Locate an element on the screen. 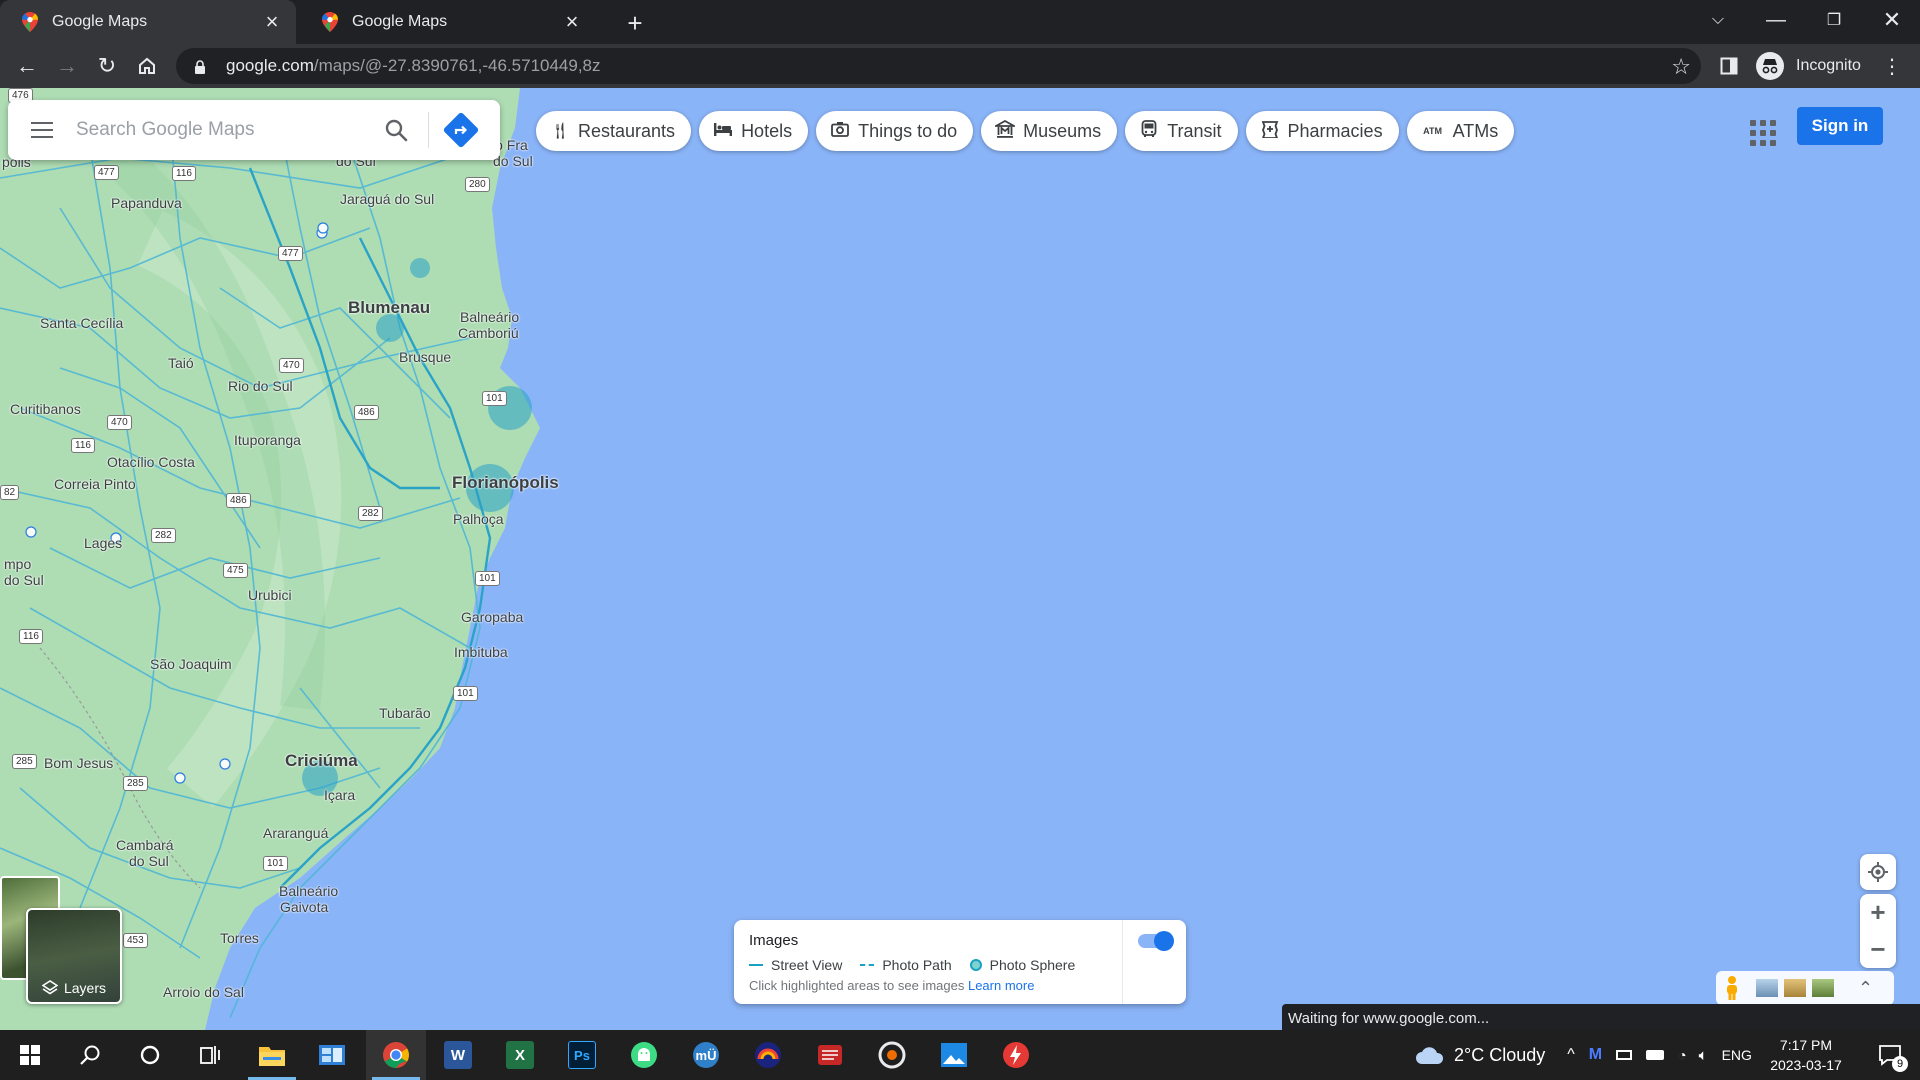 The width and height of the screenshot is (1920, 1080). taskbar-search-button is located at coordinates (90, 1055).